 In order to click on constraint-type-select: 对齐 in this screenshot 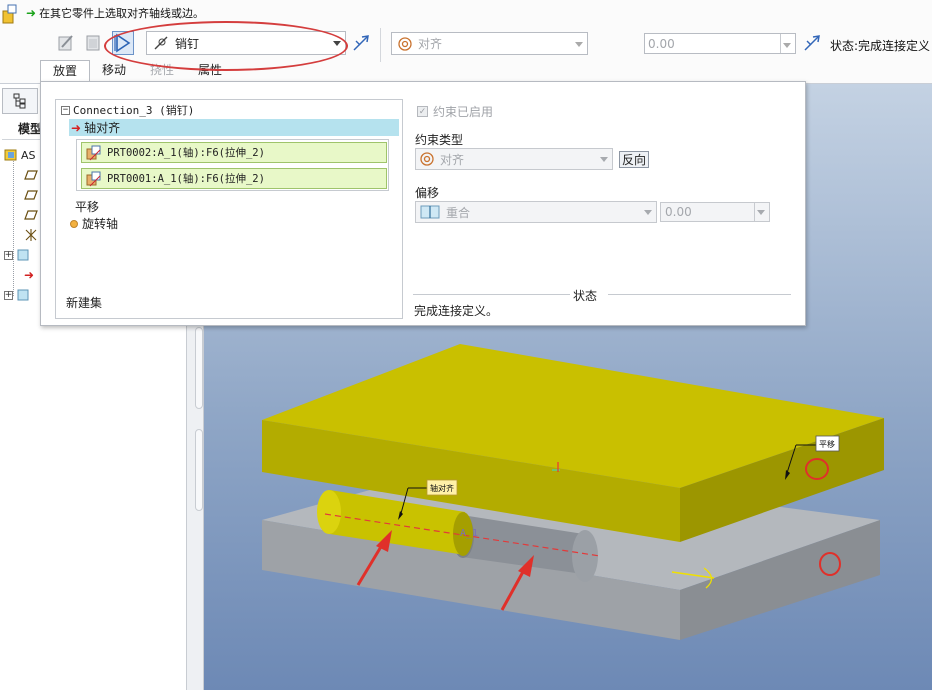, I will do `click(489, 43)`.